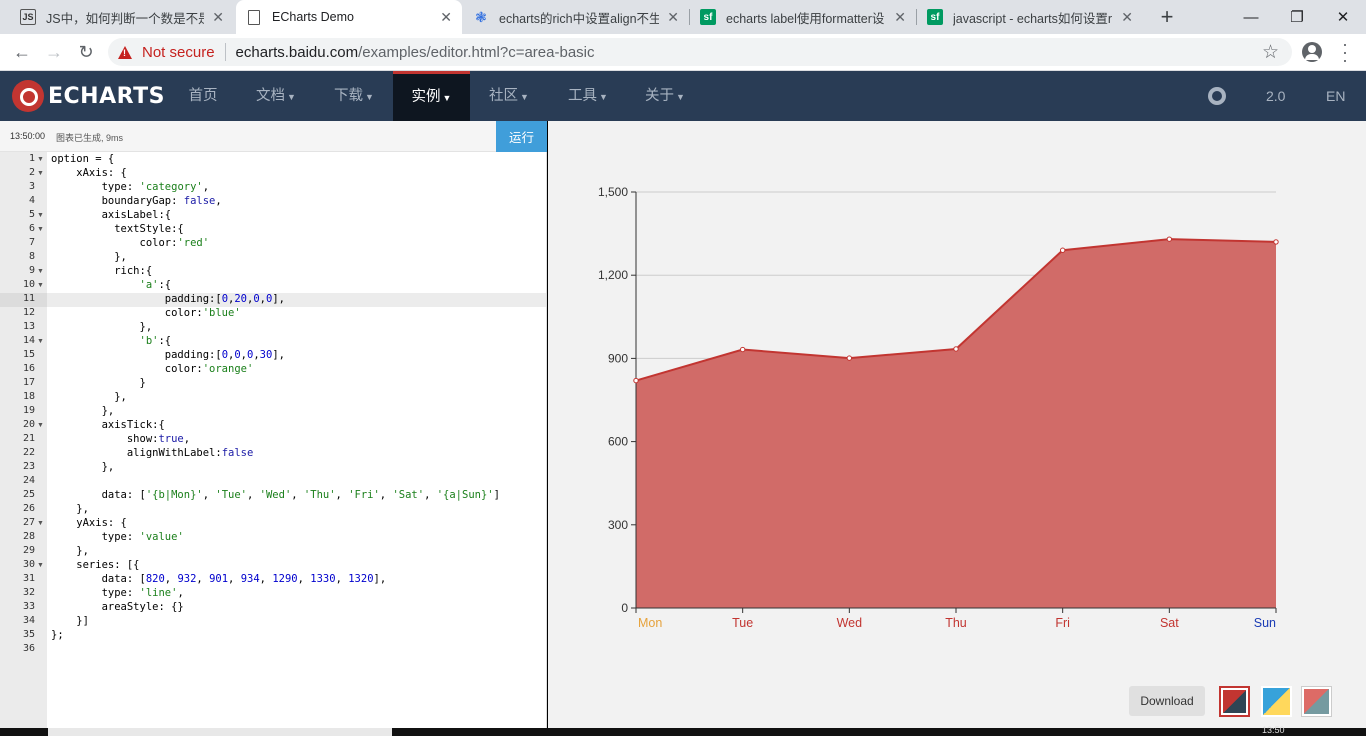 The height and width of the screenshot is (736, 1366). What do you see at coordinates (1169, 623) in the screenshot?
I see `x-tick-label: Sat` at bounding box center [1169, 623].